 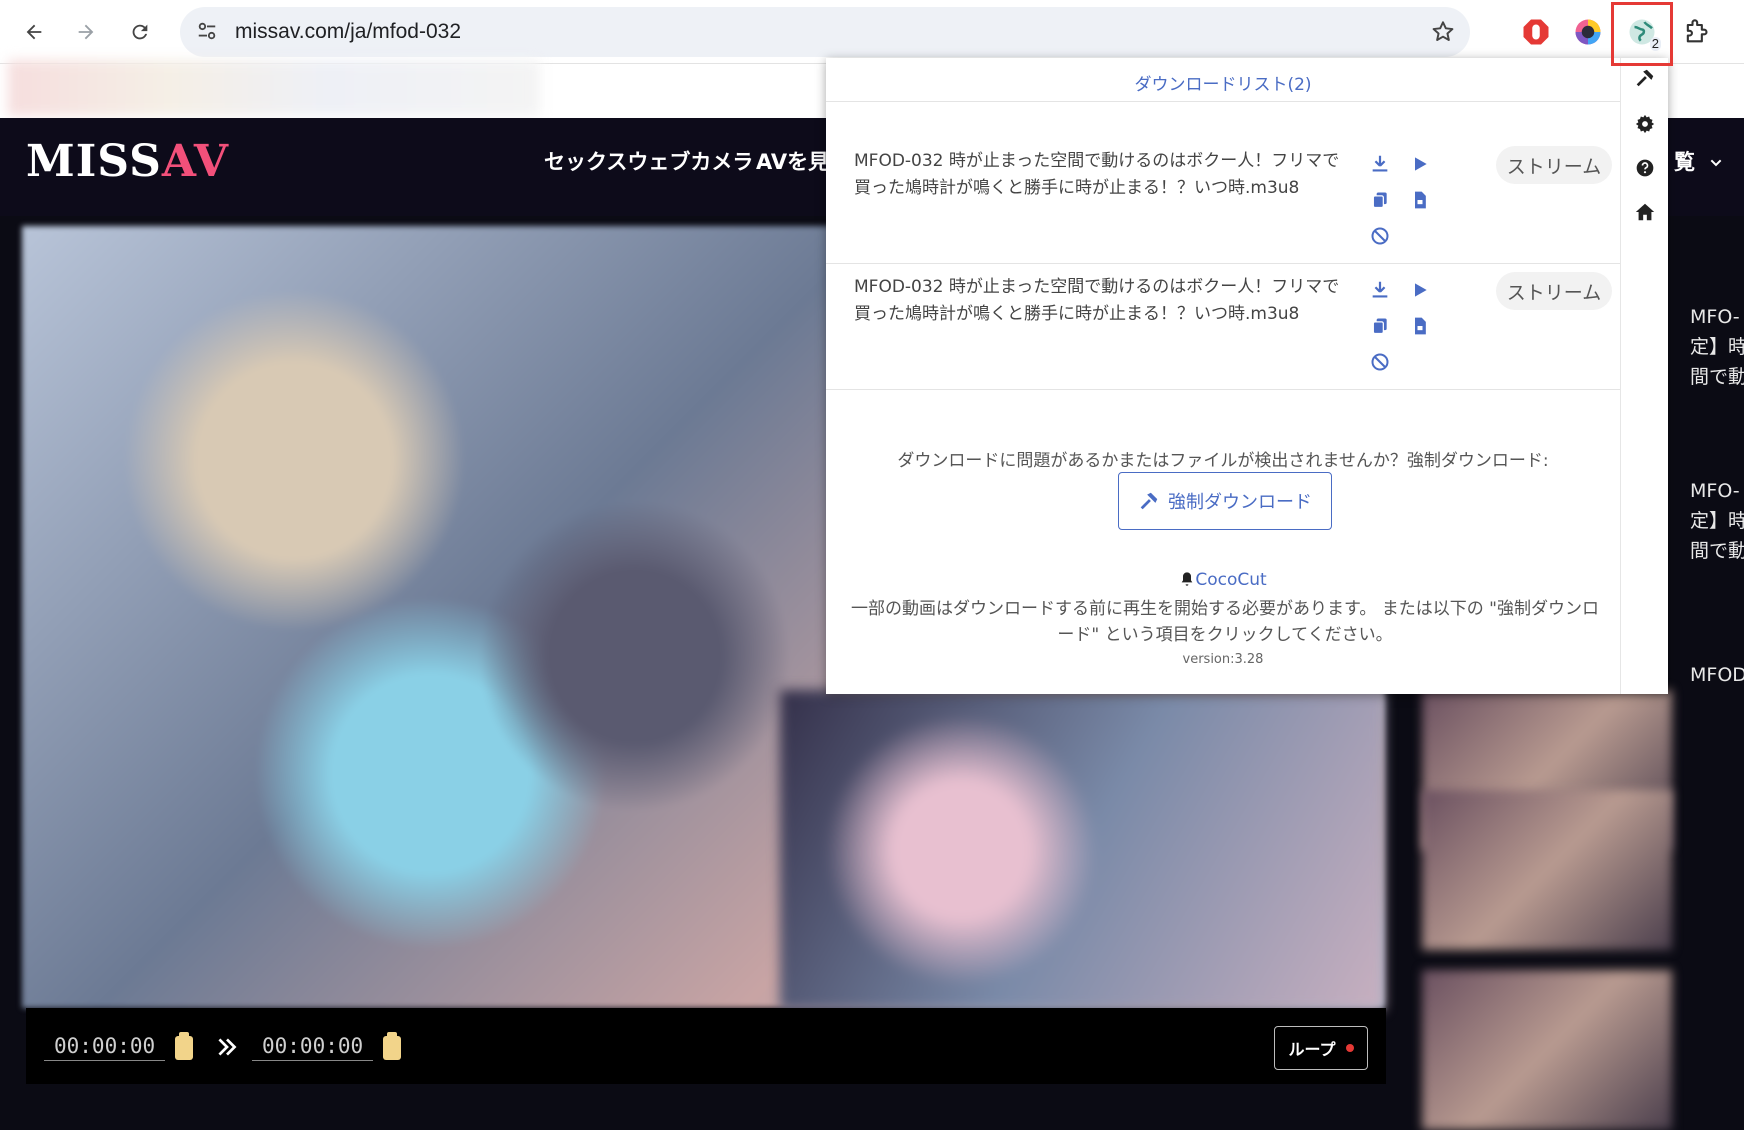 I want to click on end-time-field: 00:00:00, so click(x=313, y=1046).